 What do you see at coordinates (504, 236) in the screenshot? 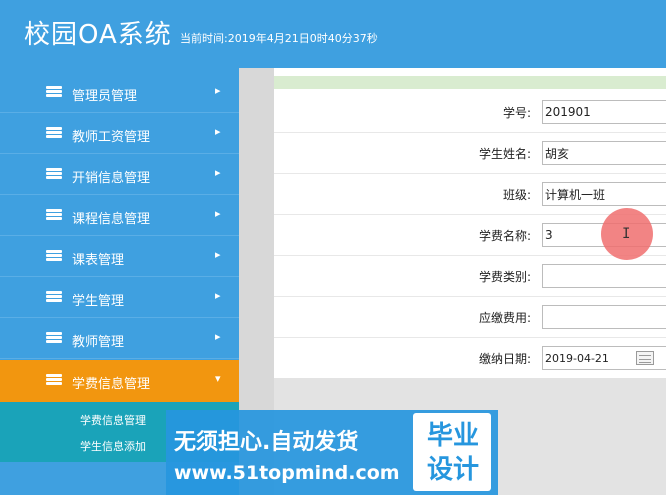
I see `tuition-name-label: 学费名称:` at bounding box center [504, 236].